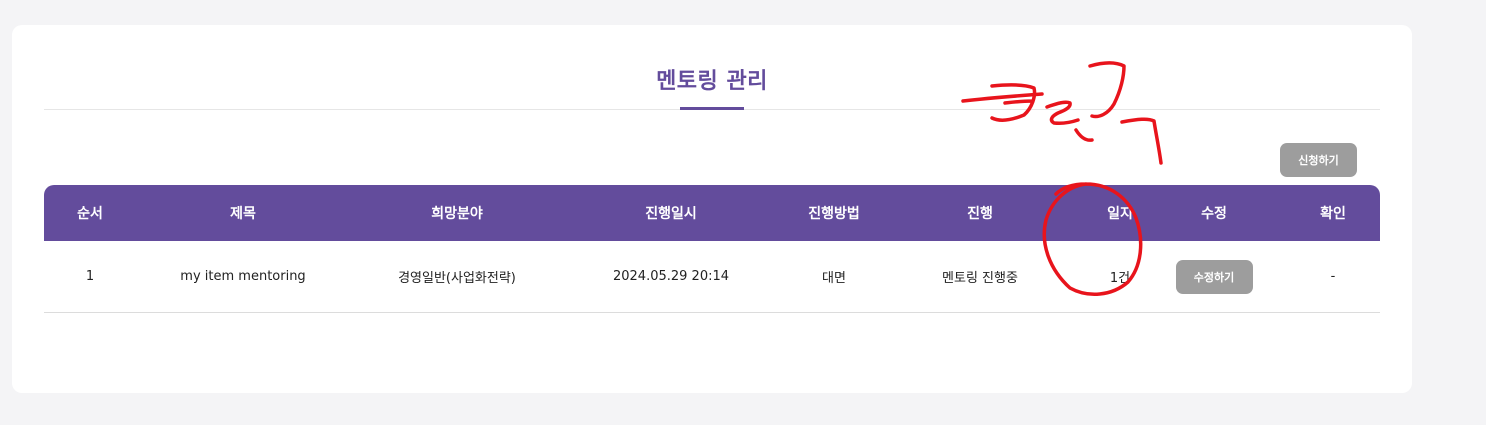 Image resolution: width=1486 pixels, height=425 pixels. What do you see at coordinates (457, 214) in the screenshot?
I see `column-header-field: 희망분야` at bounding box center [457, 214].